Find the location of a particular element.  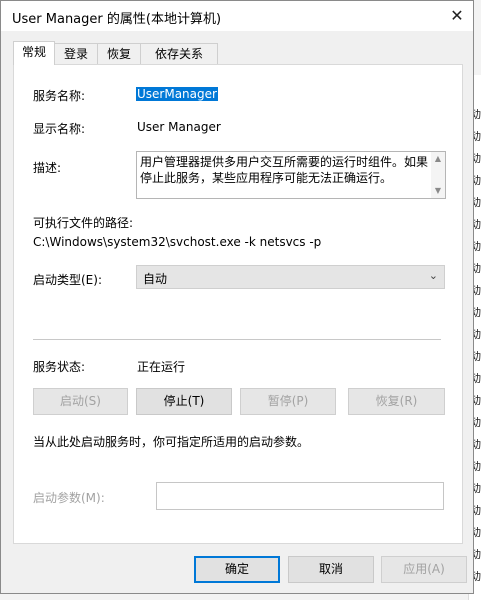

stop-button: 停止(T) is located at coordinates (184, 401).